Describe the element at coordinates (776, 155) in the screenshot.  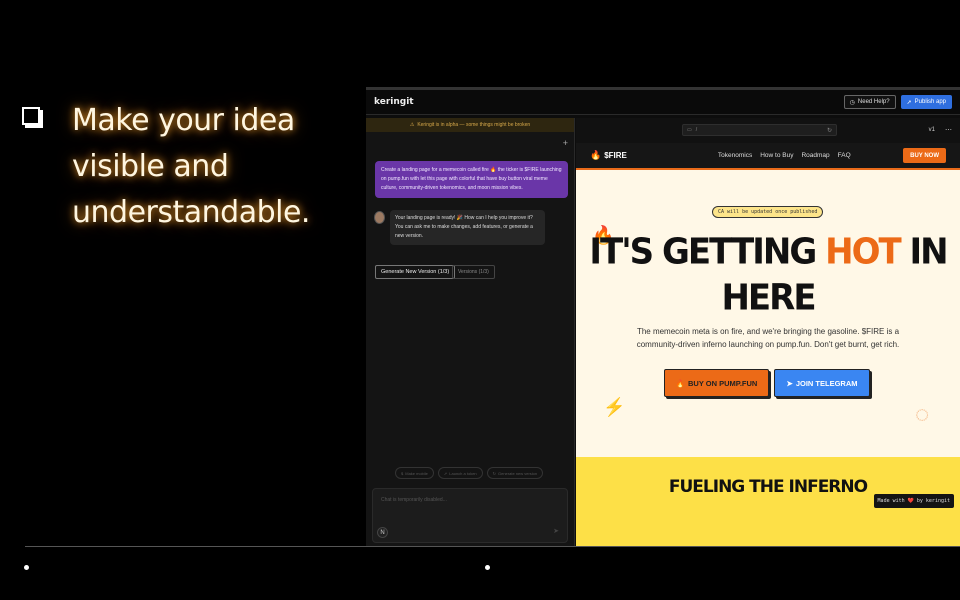
I see `nav-link-how-to-buy: How to Buy` at that location.